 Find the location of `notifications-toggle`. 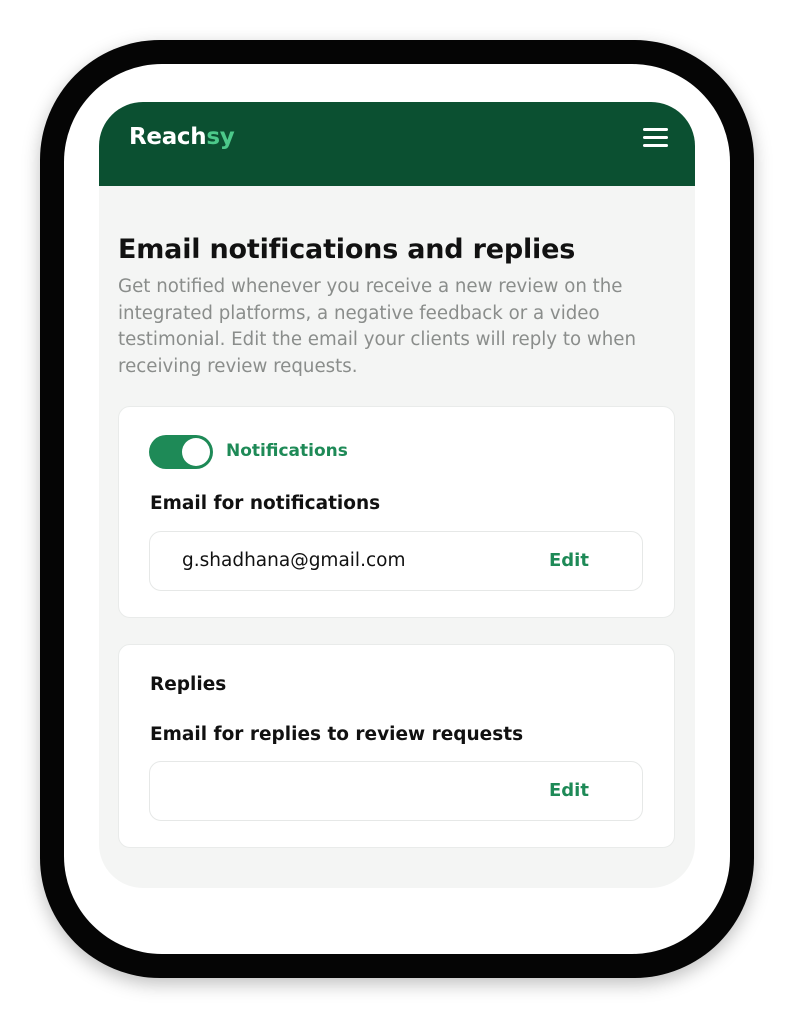

notifications-toggle is located at coordinates (181, 452).